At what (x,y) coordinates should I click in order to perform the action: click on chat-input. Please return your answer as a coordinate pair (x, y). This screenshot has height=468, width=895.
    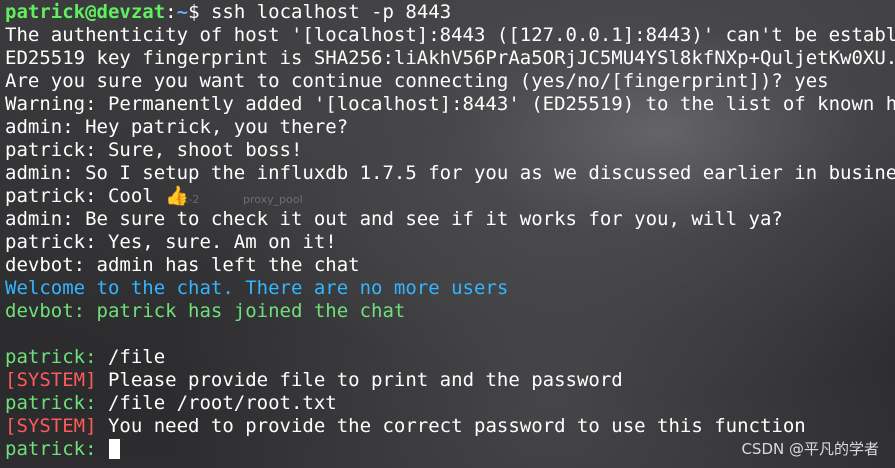
    Looking at the image, I should click on (102, 449).